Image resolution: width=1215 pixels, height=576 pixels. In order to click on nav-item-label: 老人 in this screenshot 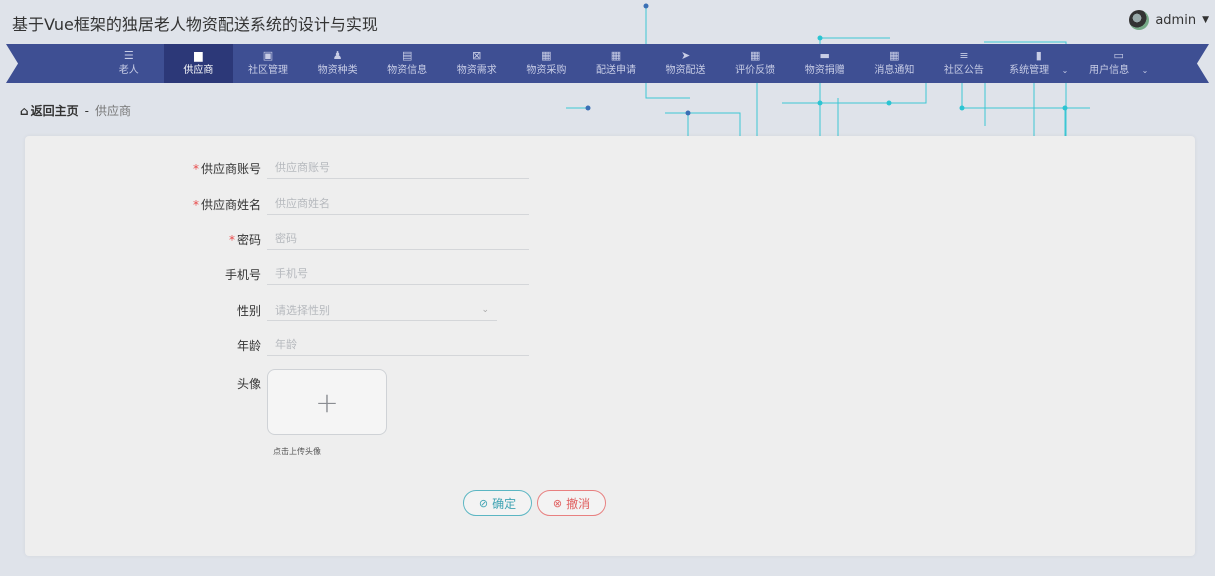, I will do `click(128, 70)`.